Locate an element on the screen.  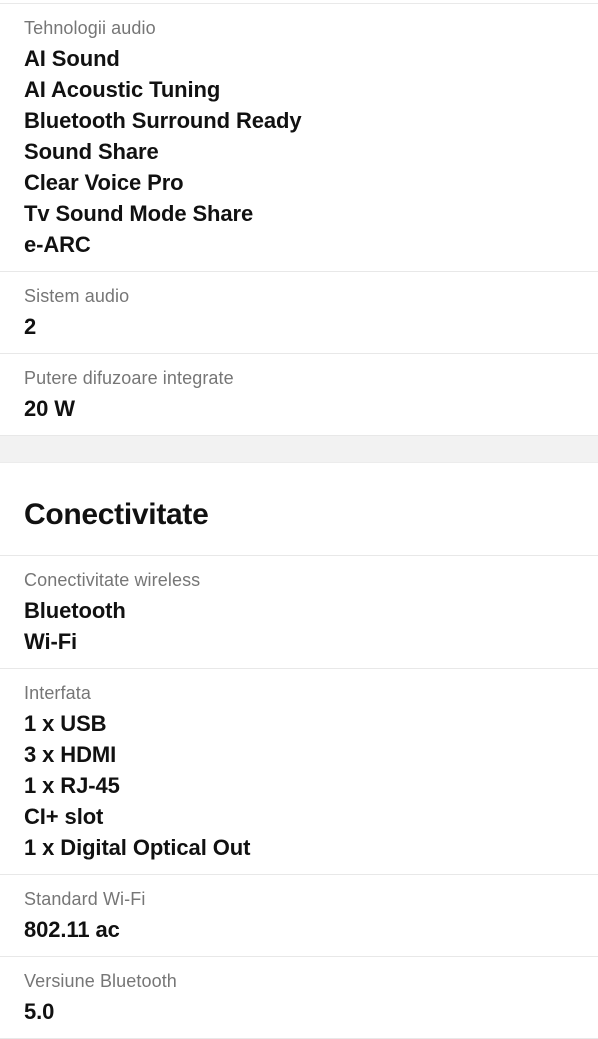
spec-value-list: 2 is located at coordinates (304, 326).